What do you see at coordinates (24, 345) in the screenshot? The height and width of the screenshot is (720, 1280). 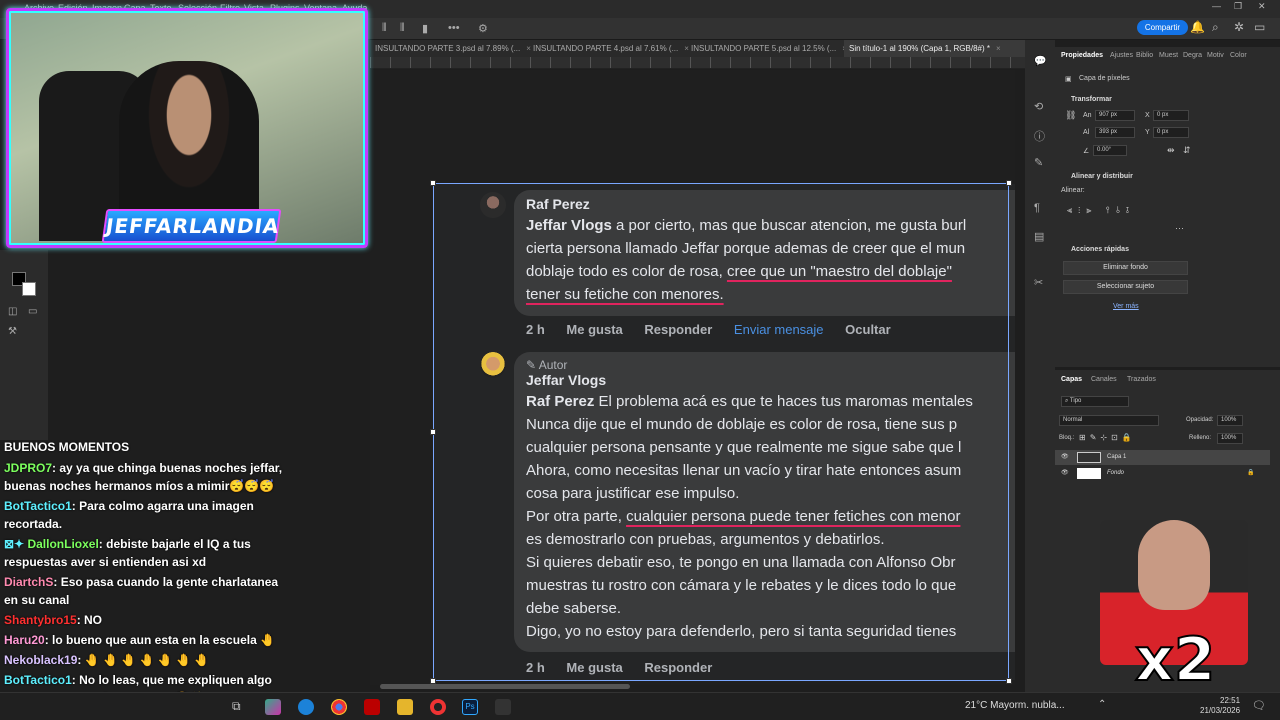 I see `tools-panel: ◫ ▭ ⚒` at bounding box center [24, 345].